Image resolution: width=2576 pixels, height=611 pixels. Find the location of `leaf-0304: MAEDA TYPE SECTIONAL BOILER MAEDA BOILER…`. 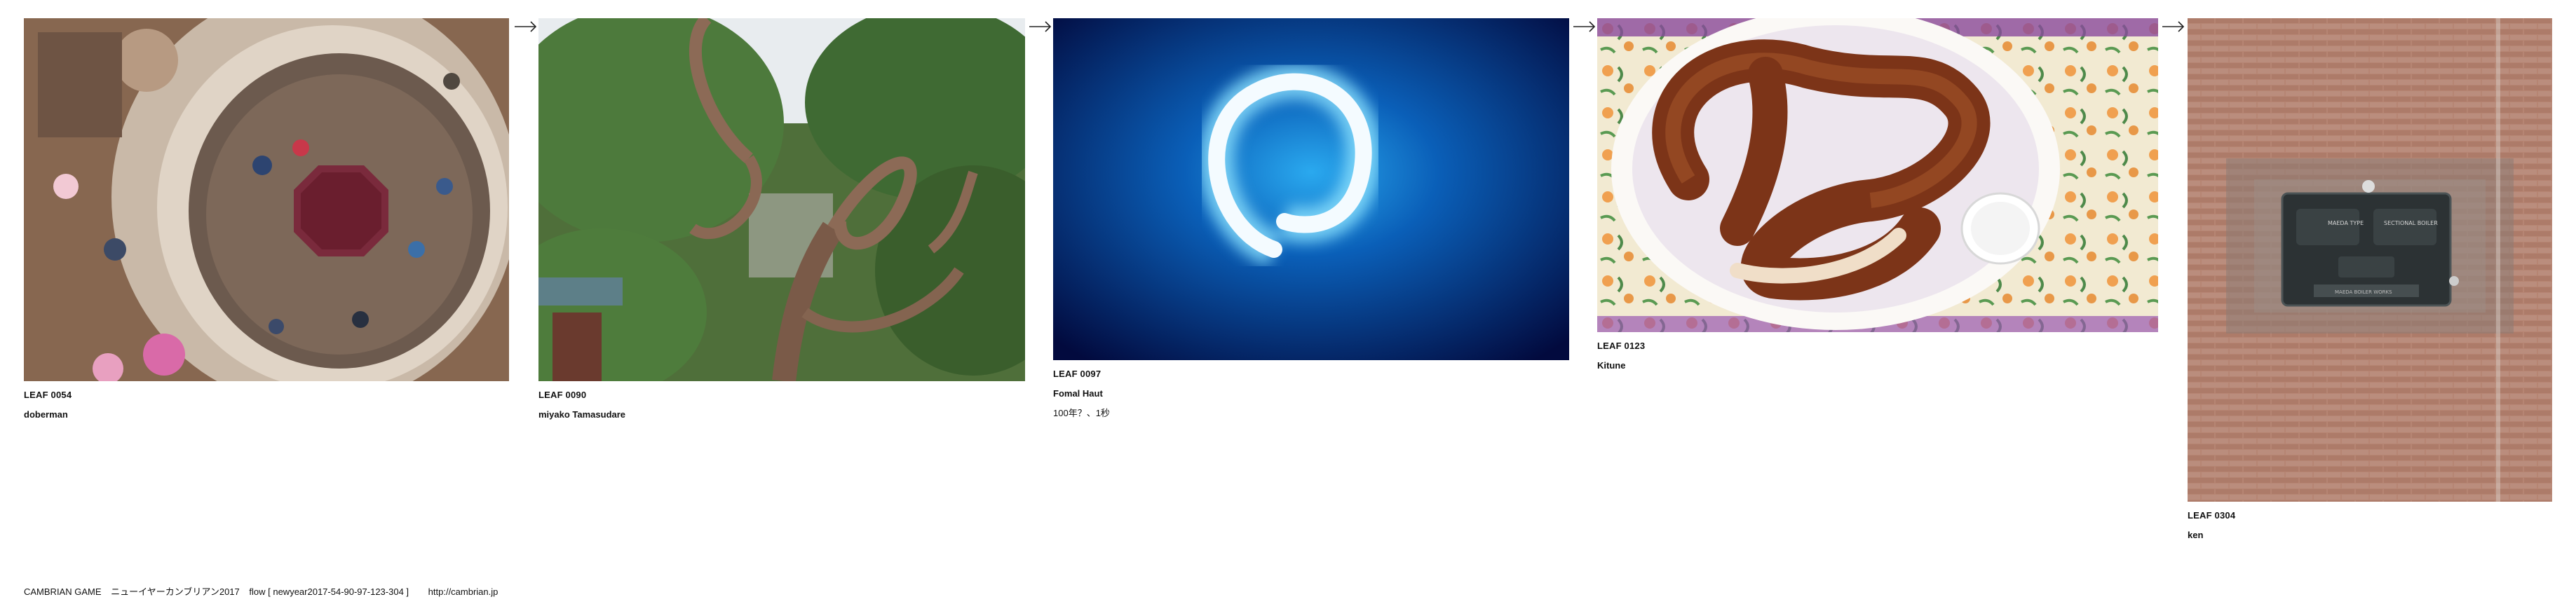

leaf-0304: MAEDA TYPE SECTIONAL BOILER MAEDA BOILER… is located at coordinates (2370, 280).